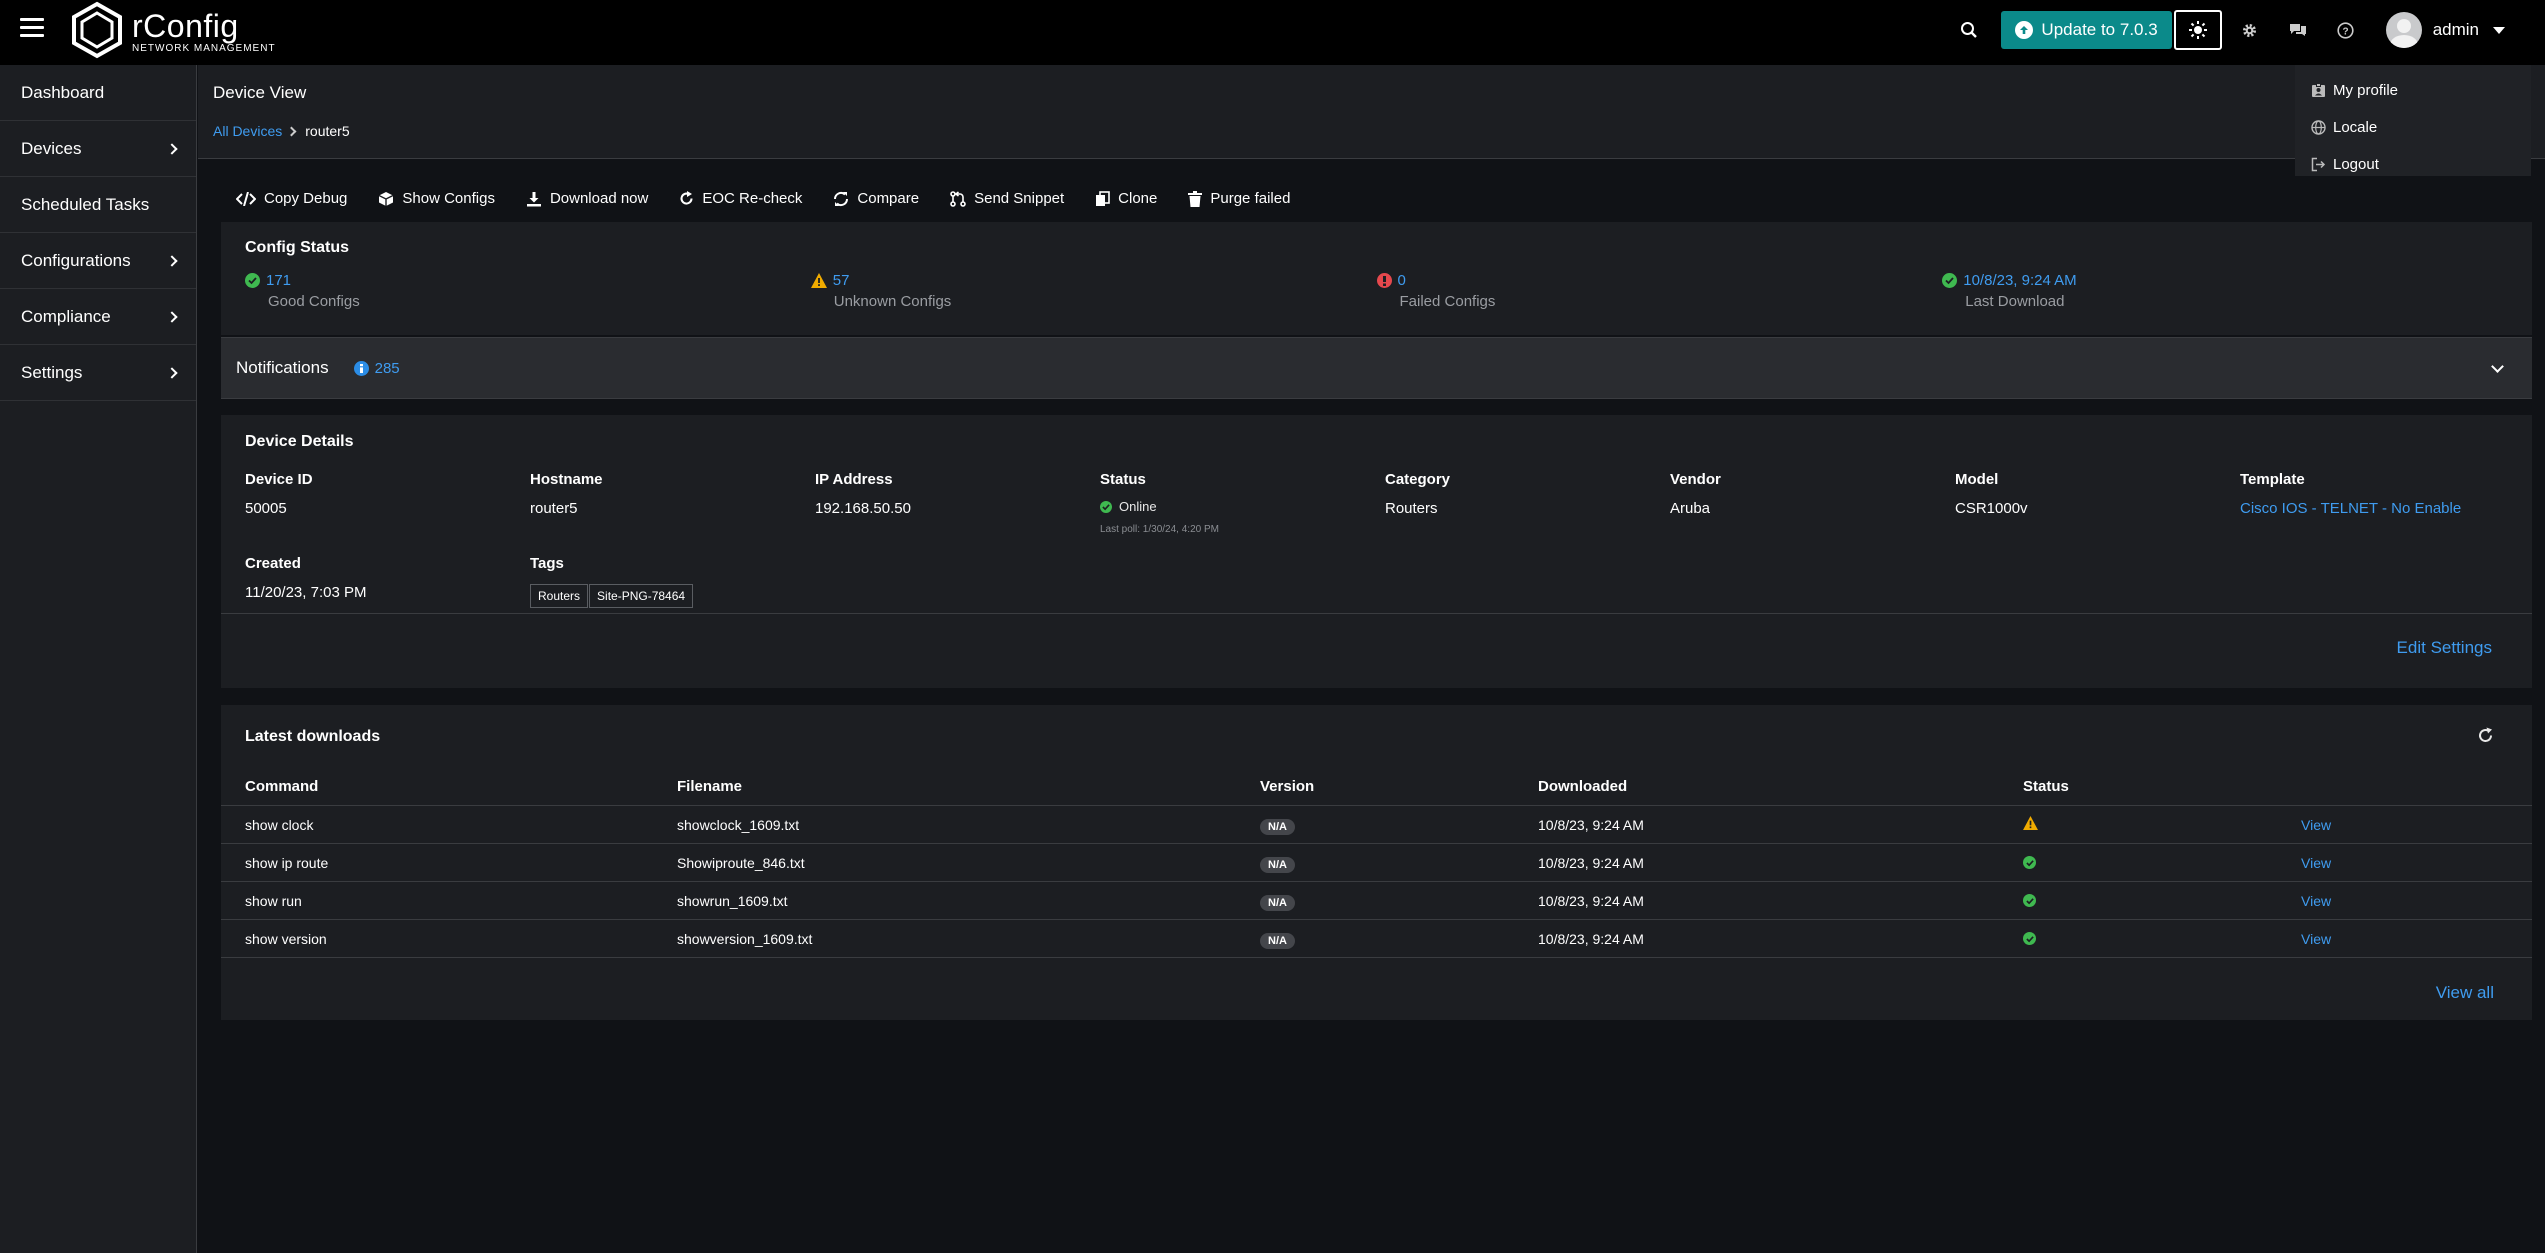  I want to click on sidebar-item-settings: Settings, so click(98, 373).